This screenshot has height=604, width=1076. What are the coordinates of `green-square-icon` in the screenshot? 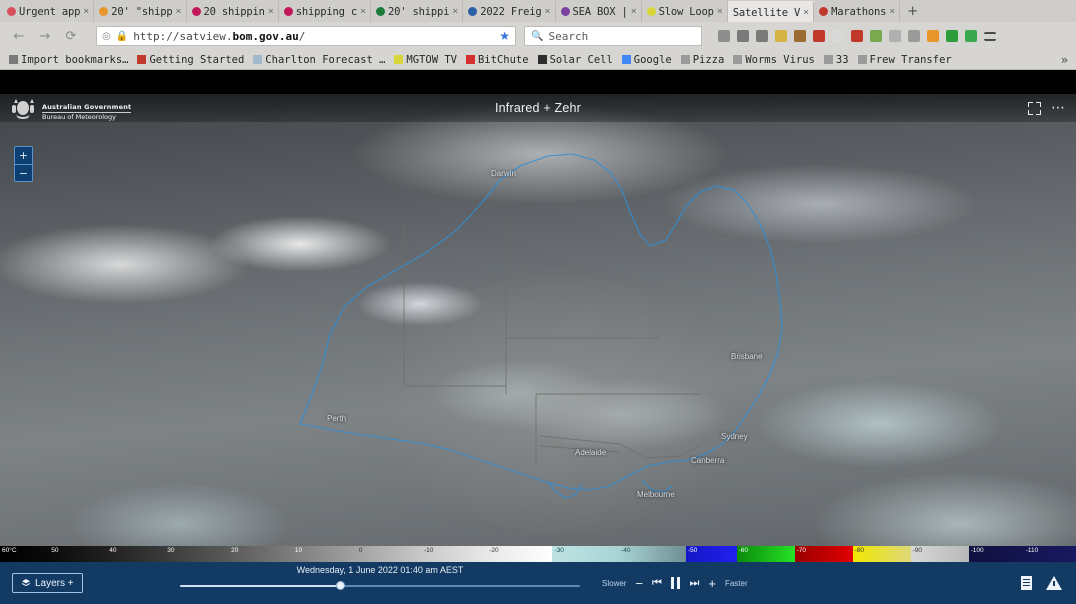 It's located at (971, 36).